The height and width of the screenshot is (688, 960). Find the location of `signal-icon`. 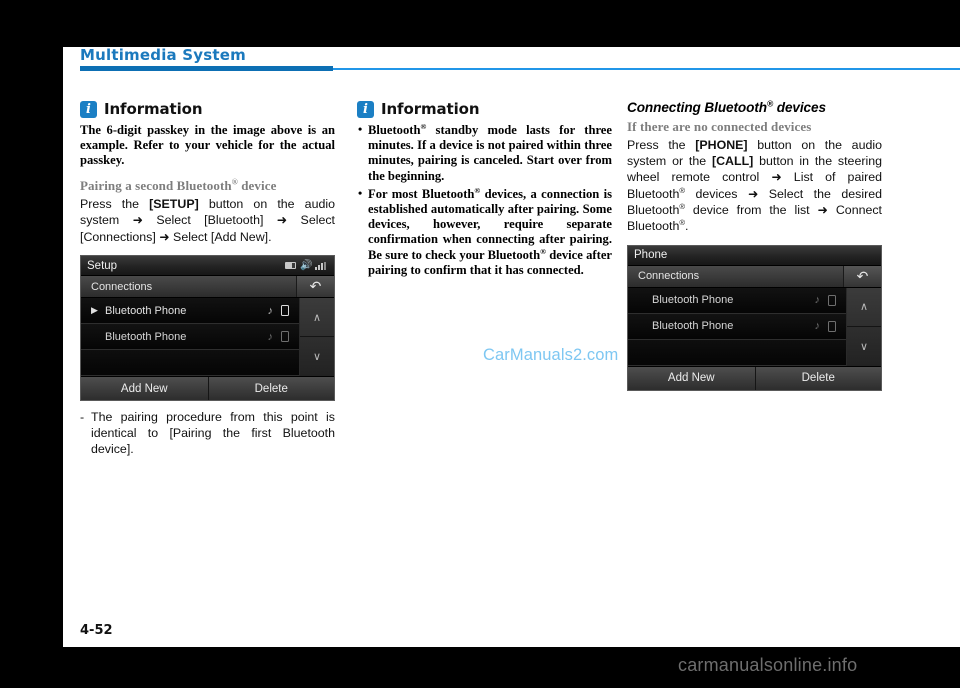

signal-icon is located at coordinates (321, 265).